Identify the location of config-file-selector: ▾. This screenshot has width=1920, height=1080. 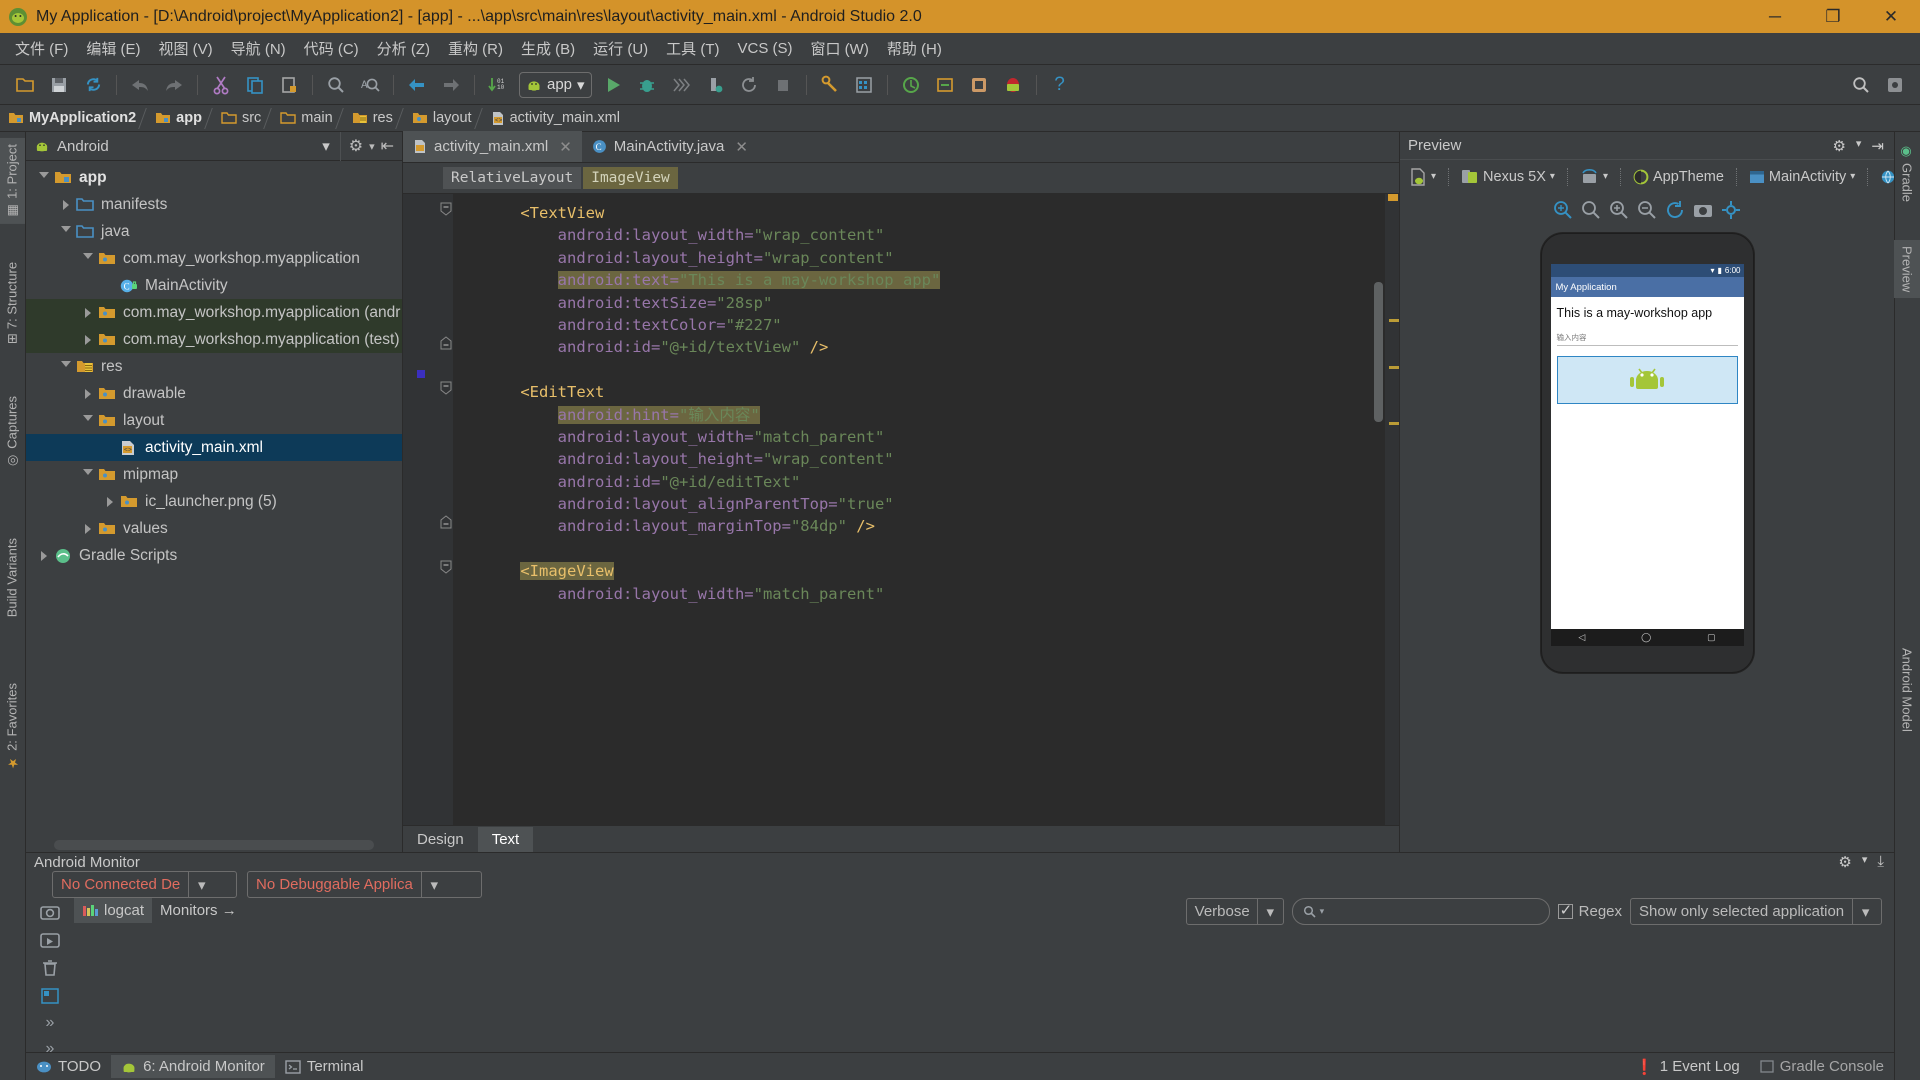
(1423, 177).